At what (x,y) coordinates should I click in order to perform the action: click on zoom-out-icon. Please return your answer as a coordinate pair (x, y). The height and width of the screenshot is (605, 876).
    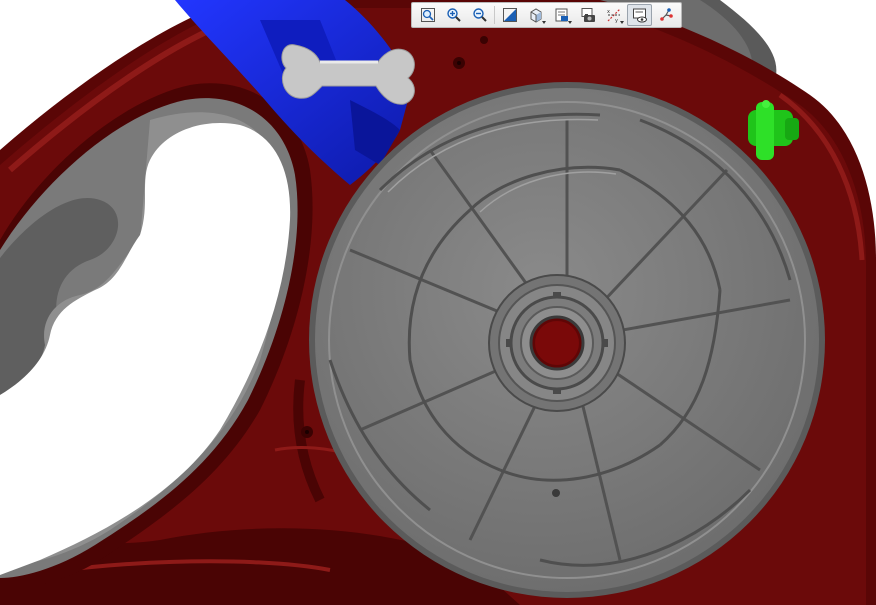
    Looking at the image, I should click on (480, 15).